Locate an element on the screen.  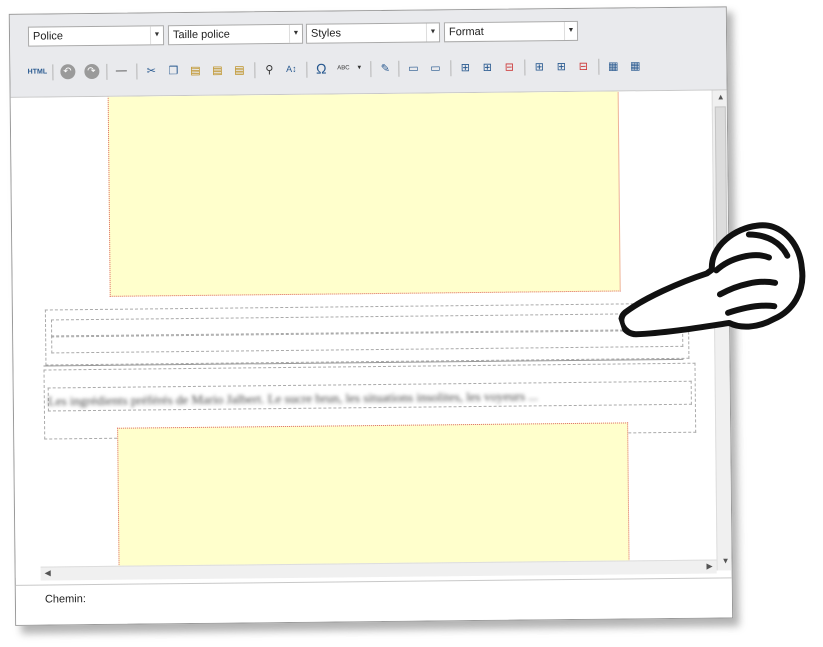
split-cells-icon: ▦ is located at coordinates (613, 65).